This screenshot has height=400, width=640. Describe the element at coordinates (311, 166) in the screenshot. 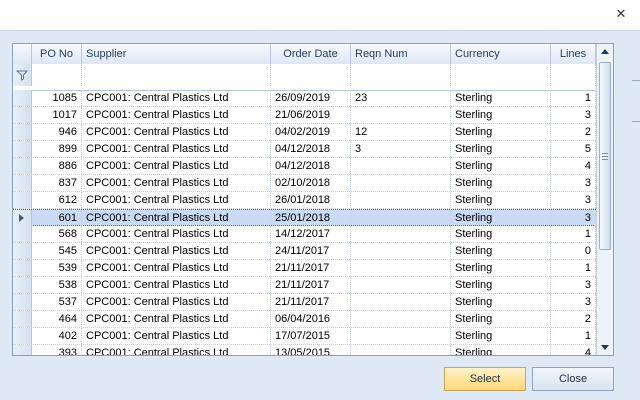

I see `cell-order-date: 04/12/2018` at that location.